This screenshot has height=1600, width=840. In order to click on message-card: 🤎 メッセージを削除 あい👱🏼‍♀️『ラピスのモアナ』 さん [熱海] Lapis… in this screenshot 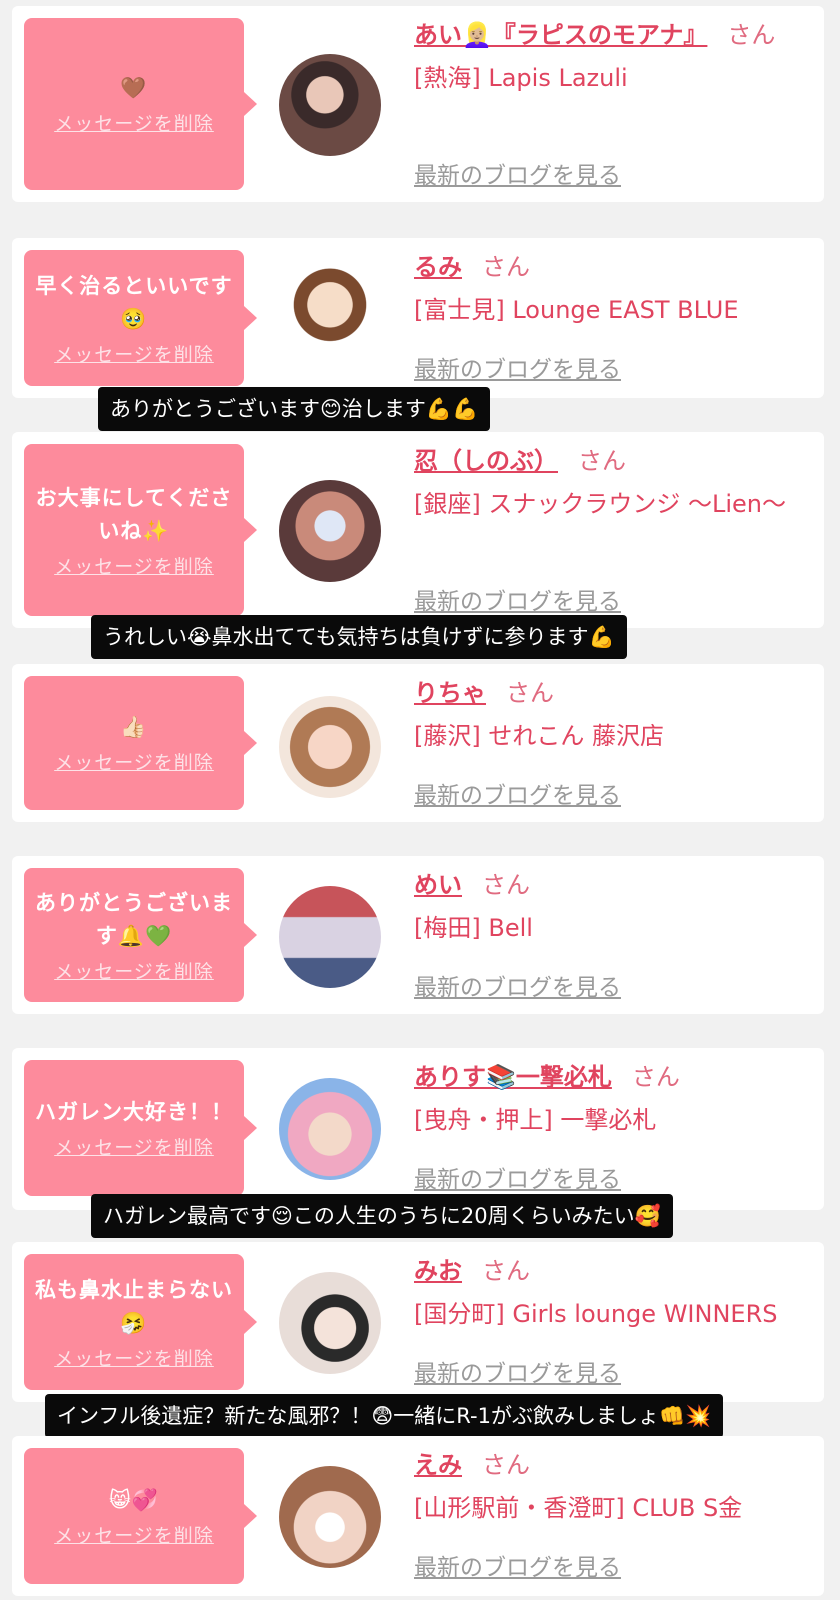, I will do `click(418, 104)`.